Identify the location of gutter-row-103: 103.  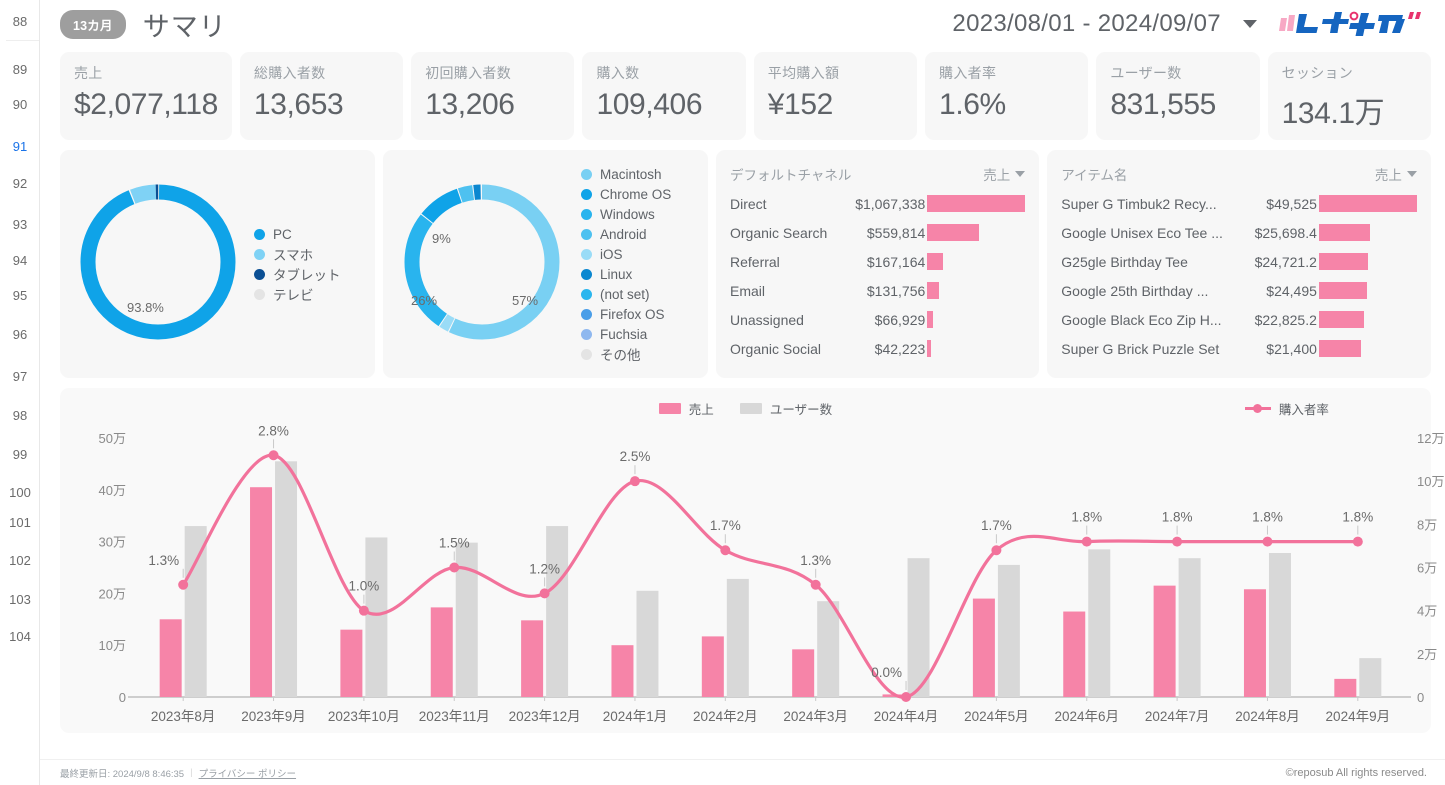
(20, 599).